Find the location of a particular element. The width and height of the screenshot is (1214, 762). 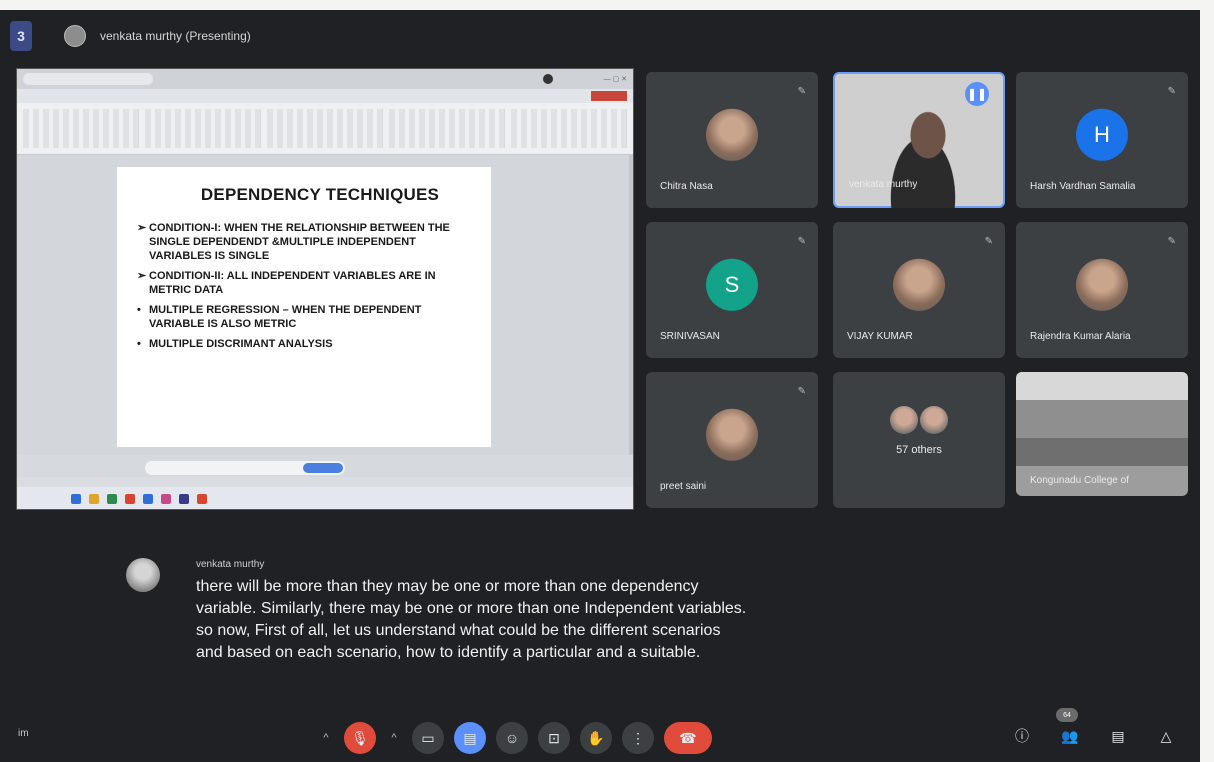

menu-icon: 3 is located at coordinates (21, 36).